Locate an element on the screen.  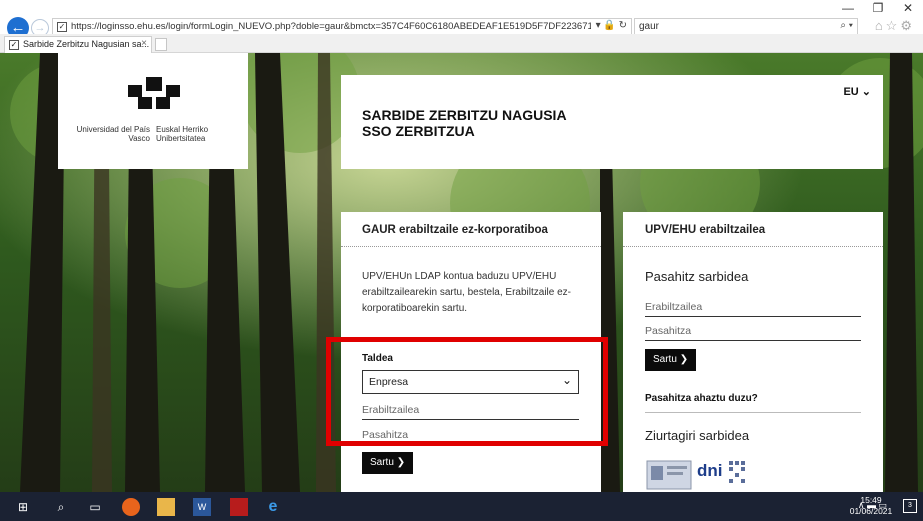
search-icon: ⌕ is located at coordinates (61, 507).